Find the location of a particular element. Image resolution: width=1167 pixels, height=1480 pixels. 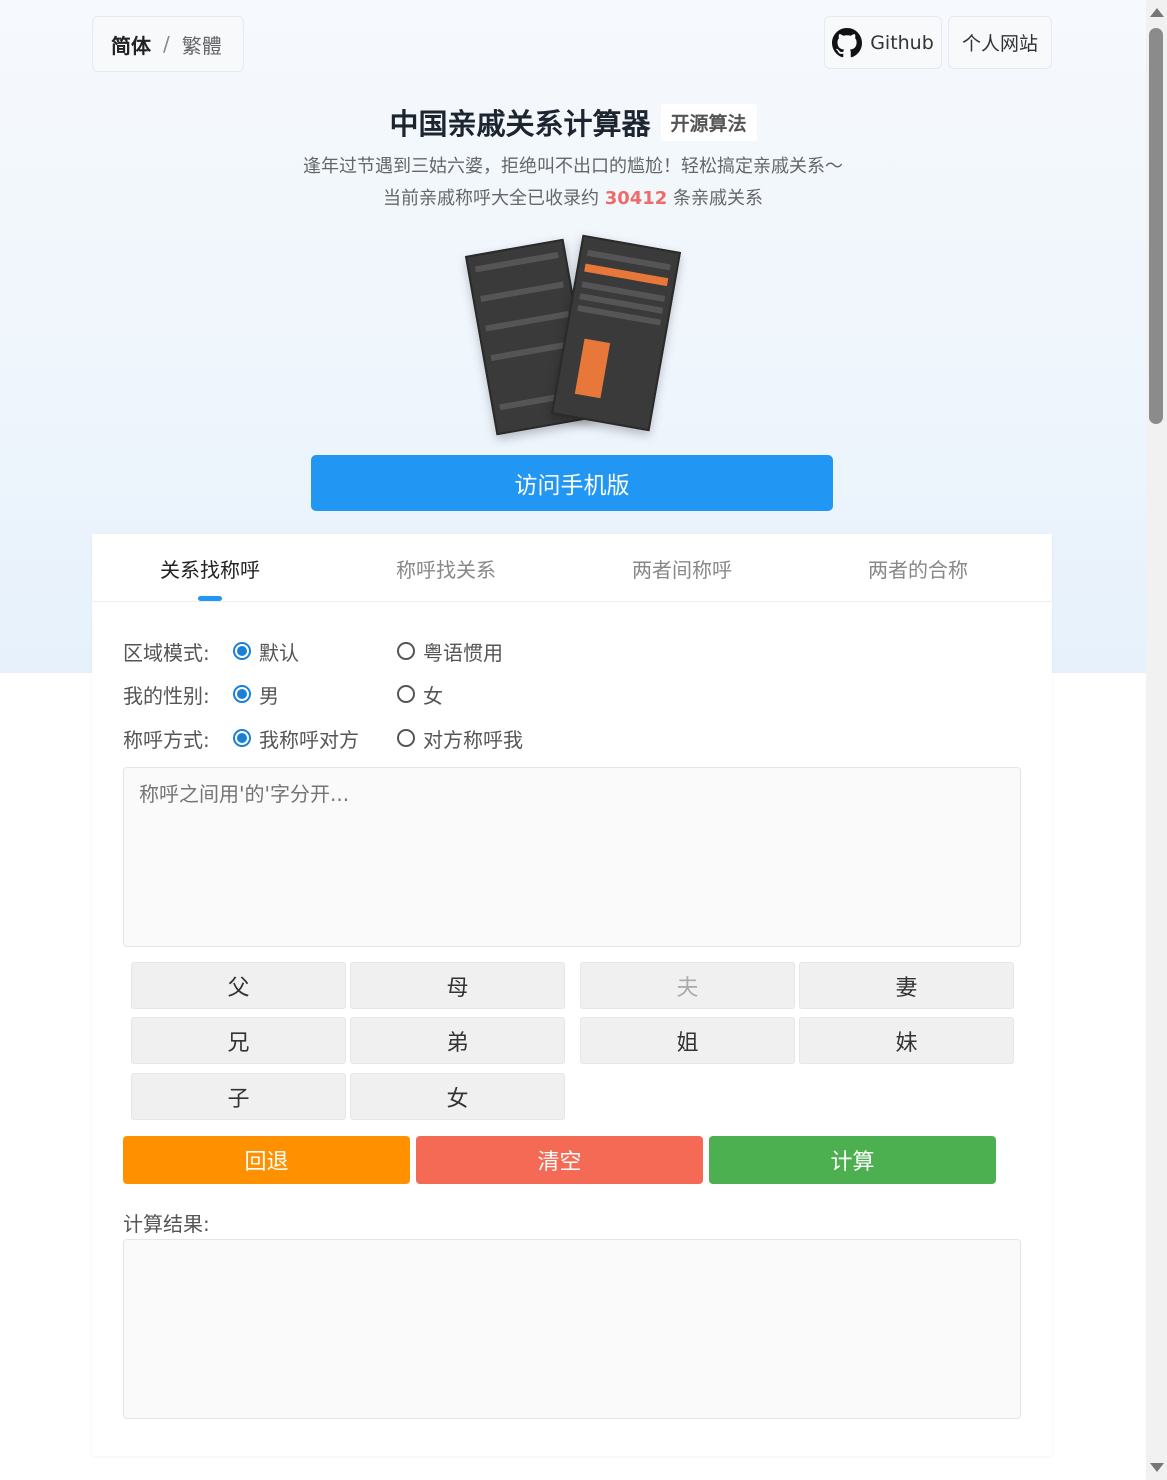

language-switch: 简体 / 繁體 is located at coordinates (168, 44).